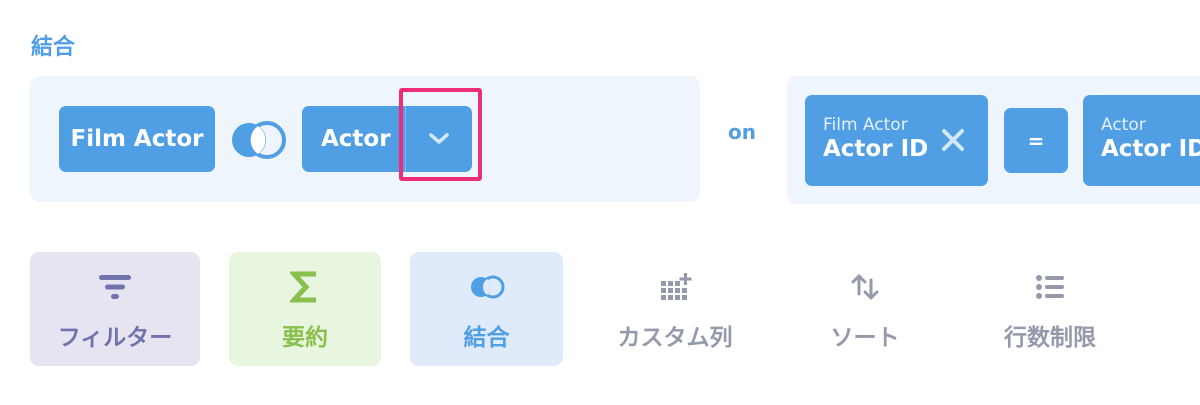  I want to click on right-column-pill: Actor Actor ID, so click(1141, 140).